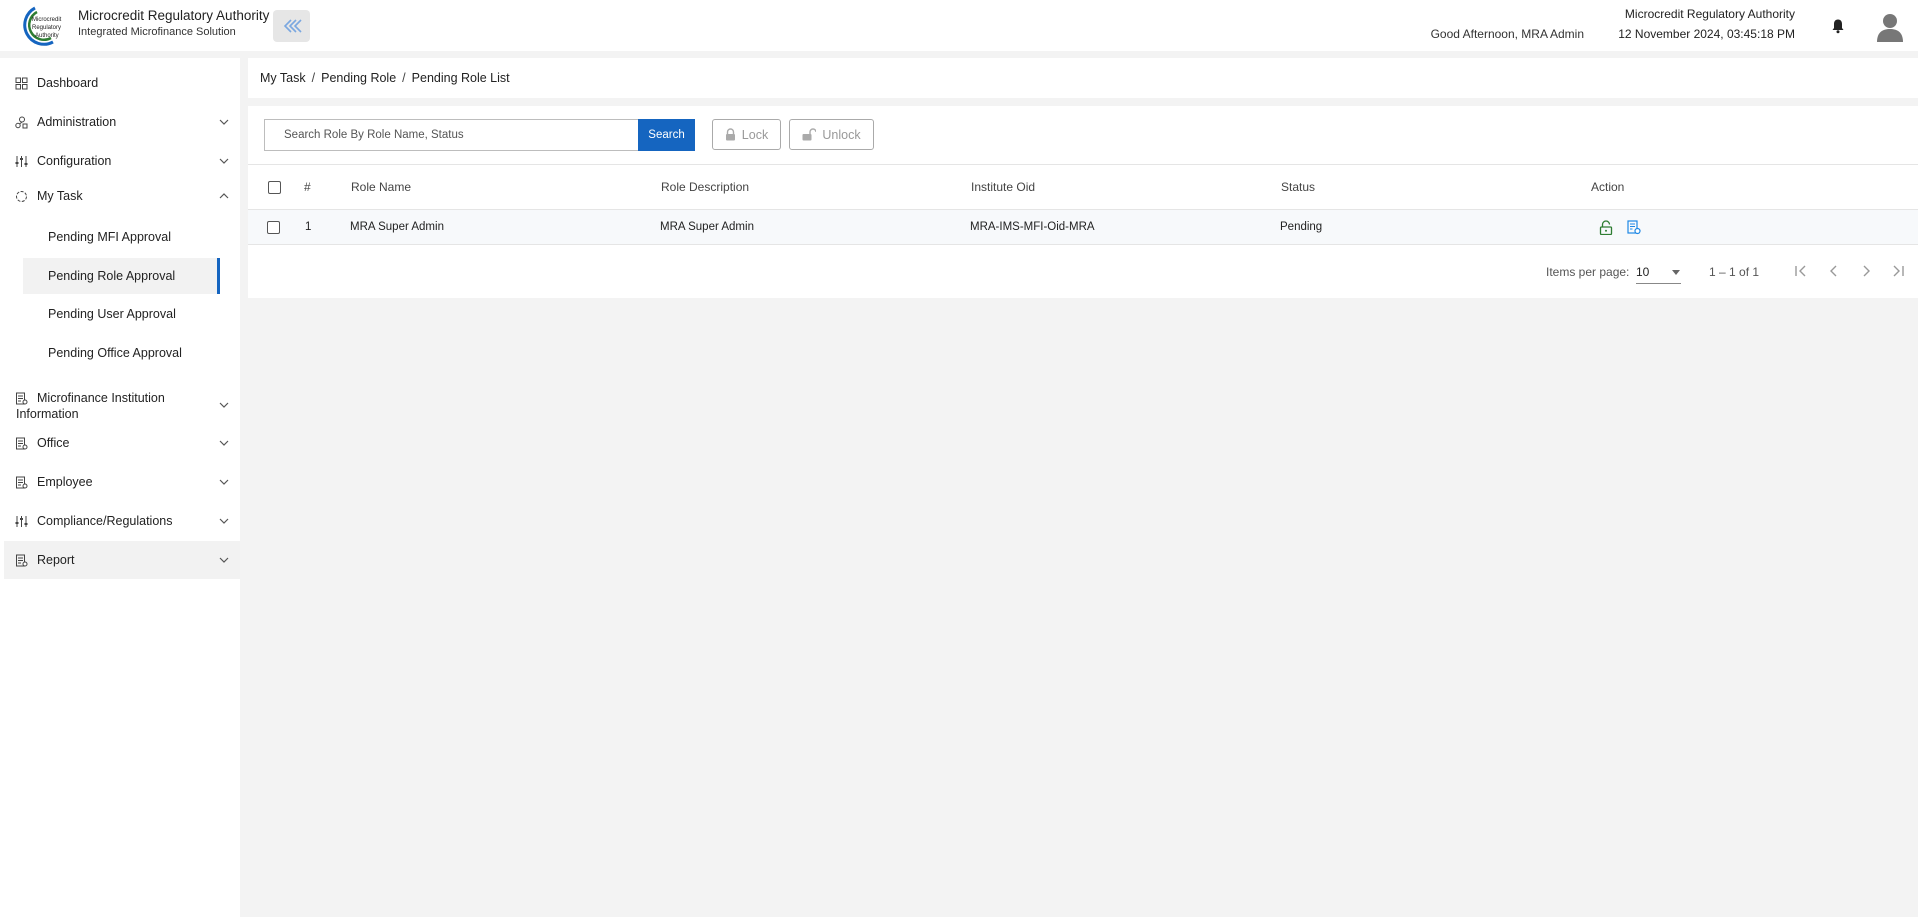  What do you see at coordinates (121, 353) in the screenshot?
I see `sidebar-subitem-pending-office-approval: Pending Office Approval` at bounding box center [121, 353].